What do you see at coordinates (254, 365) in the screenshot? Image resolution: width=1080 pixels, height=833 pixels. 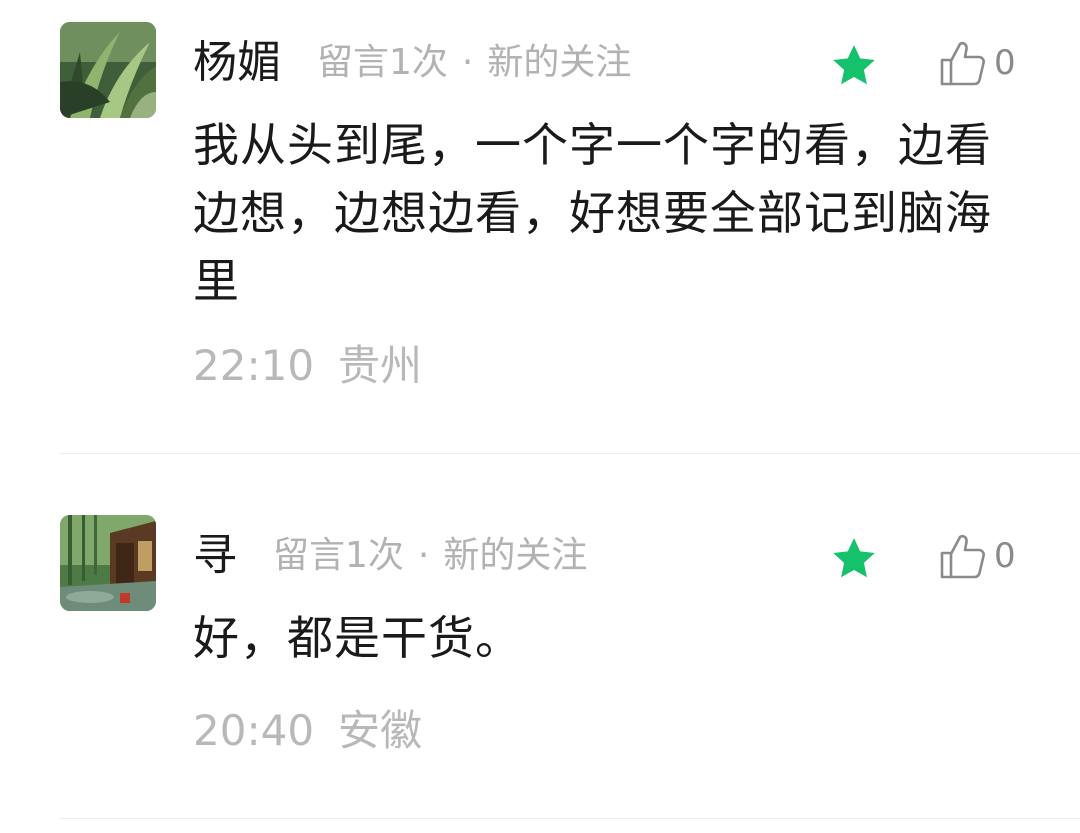 I see `comment-time: 22:10` at bounding box center [254, 365].